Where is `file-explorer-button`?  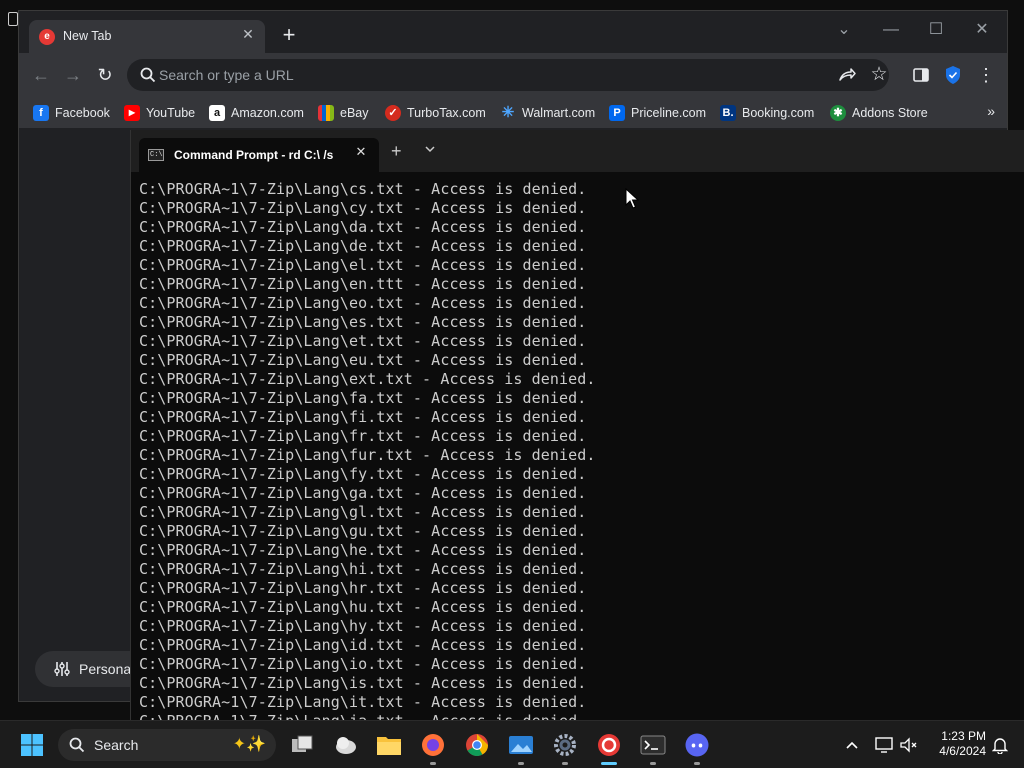 file-explorer-button is located at coordinates (389, 745).